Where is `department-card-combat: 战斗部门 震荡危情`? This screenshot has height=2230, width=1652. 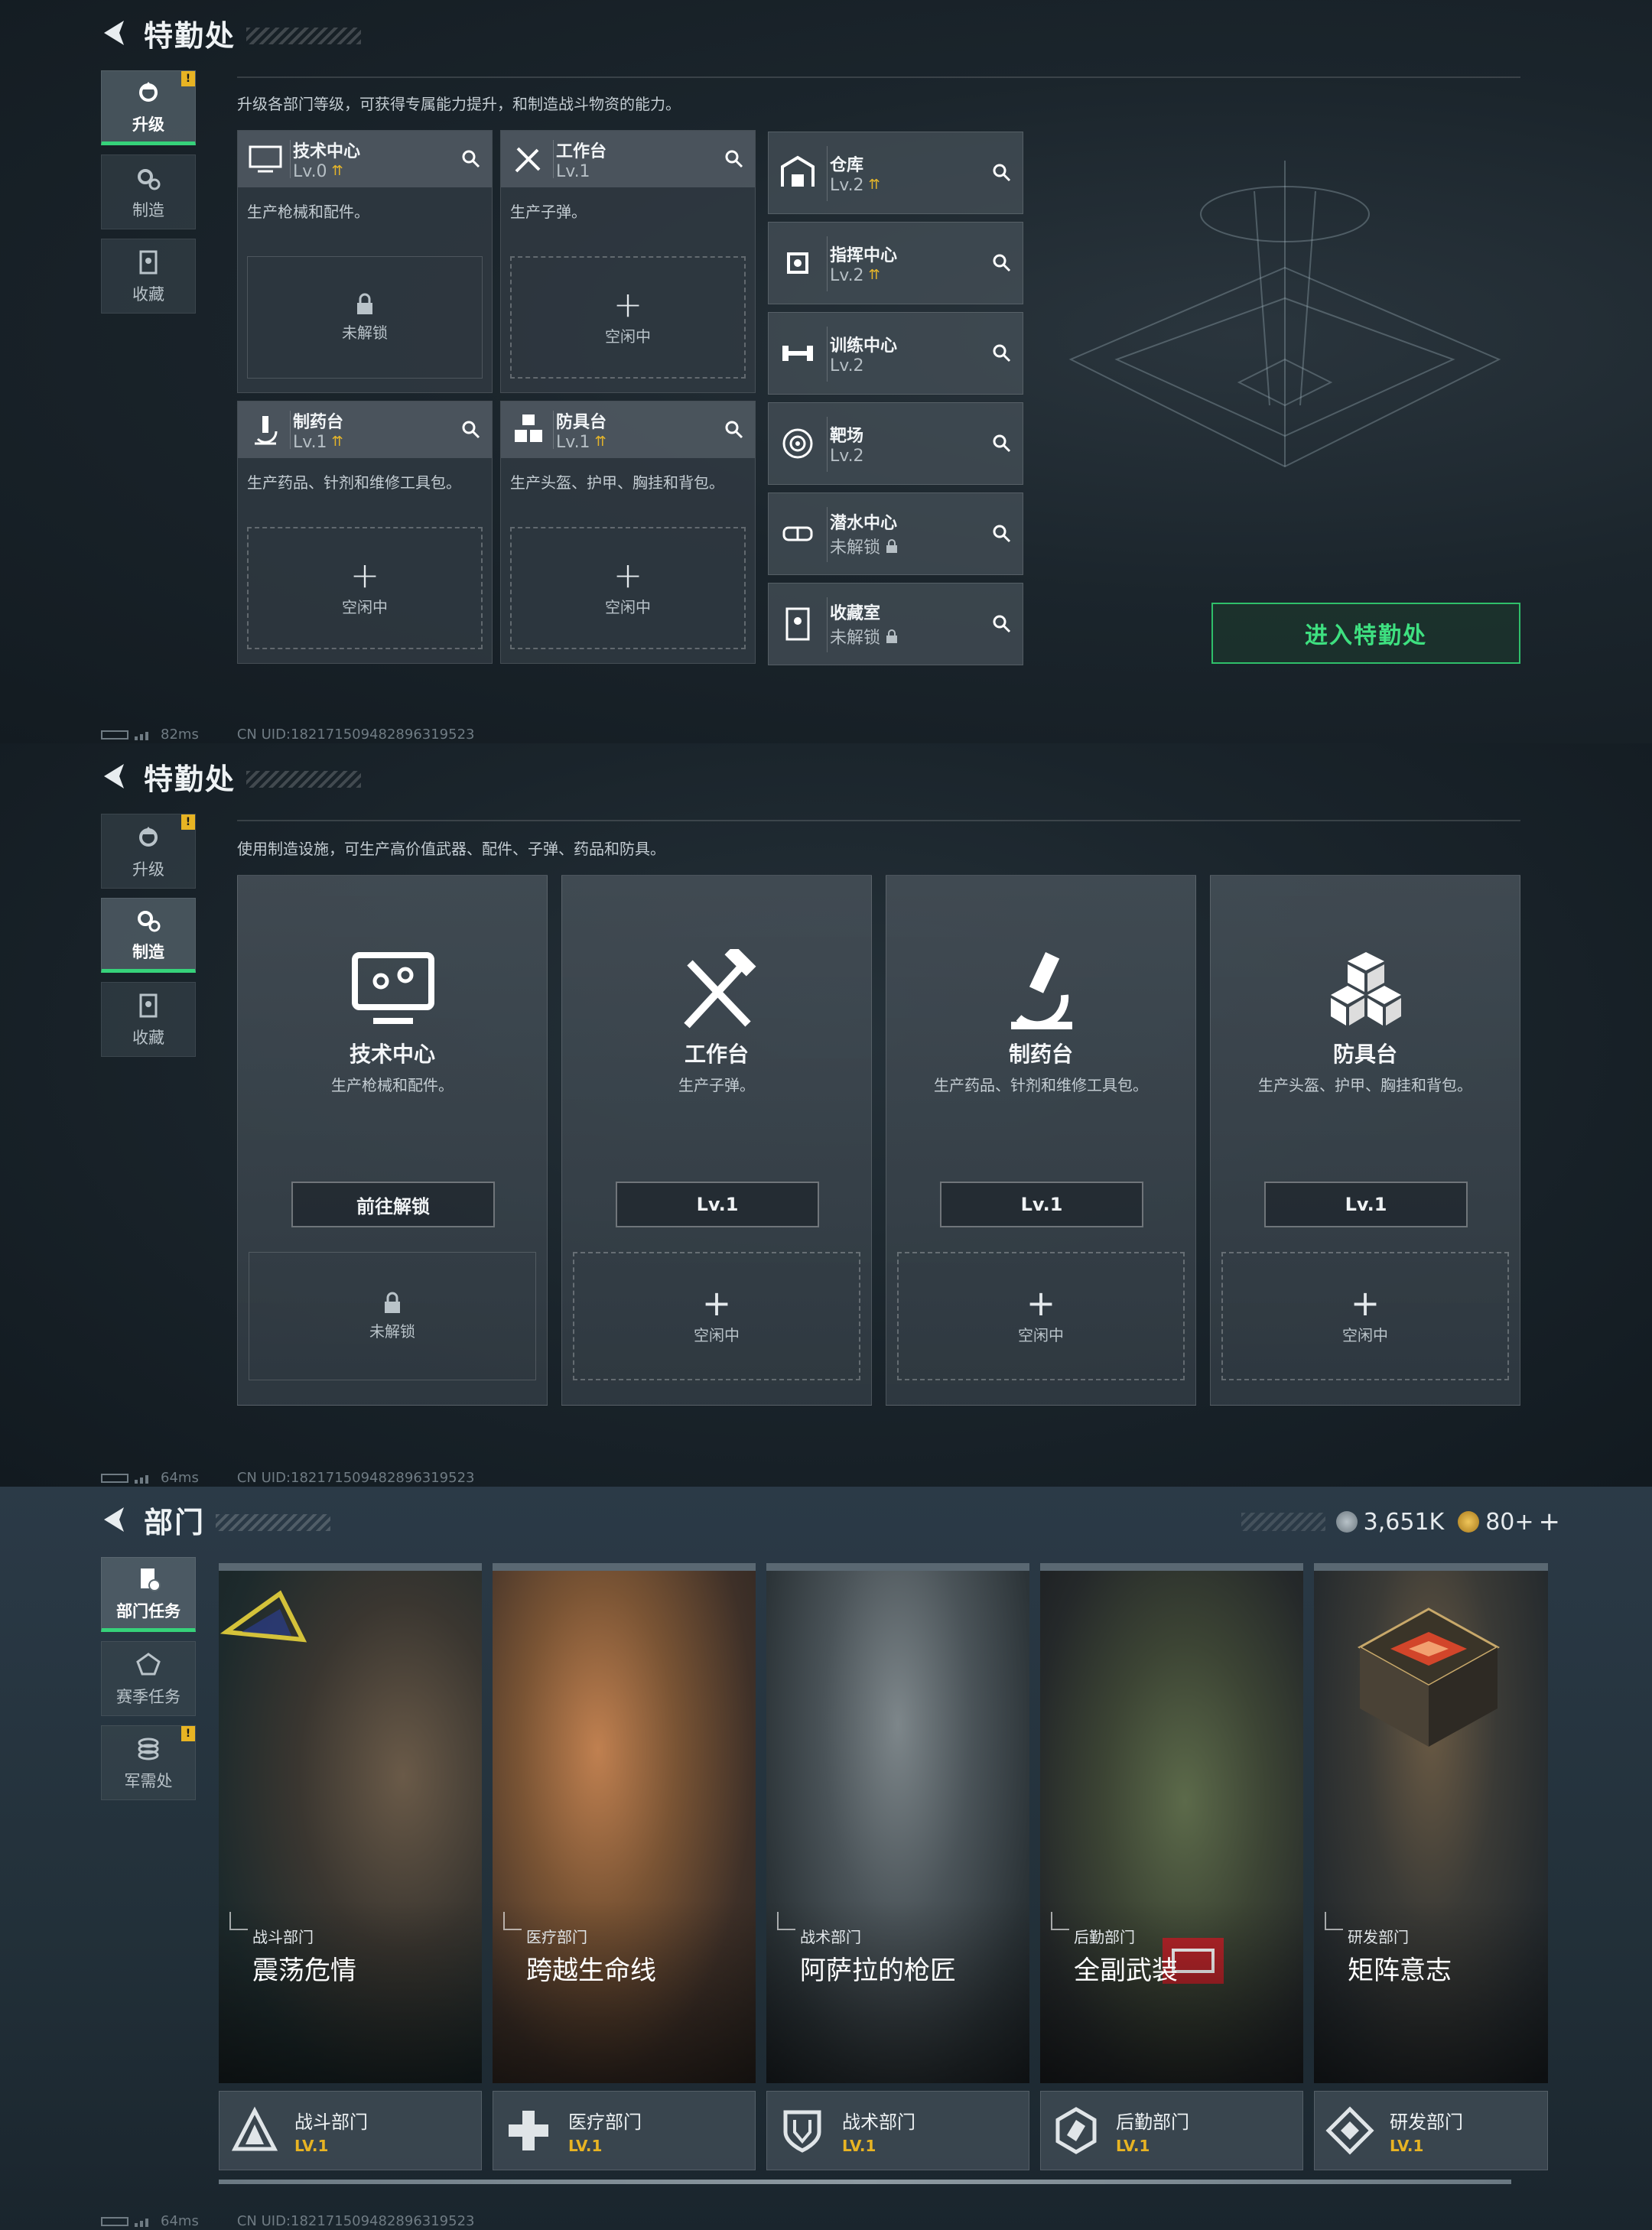 department-card-combat: 战斗部门 震荡危情 is located at coordinates (350, 1823).